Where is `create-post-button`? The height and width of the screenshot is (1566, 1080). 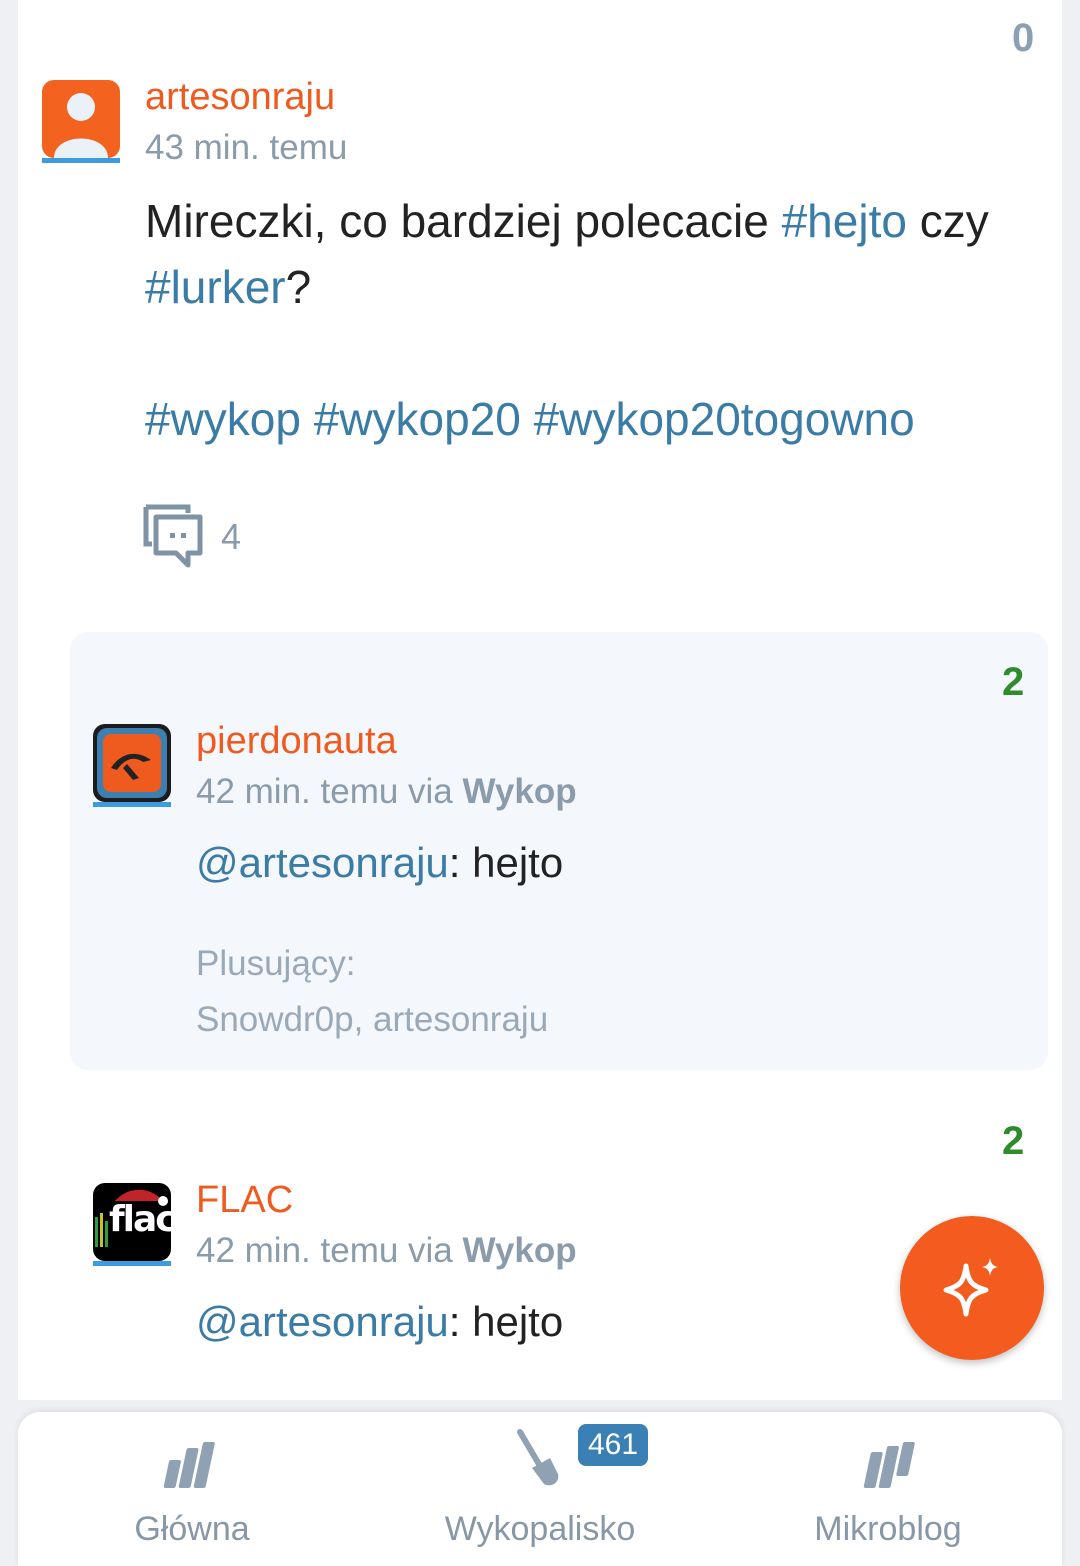 create-post-button is located at coordinates (972, 1288).